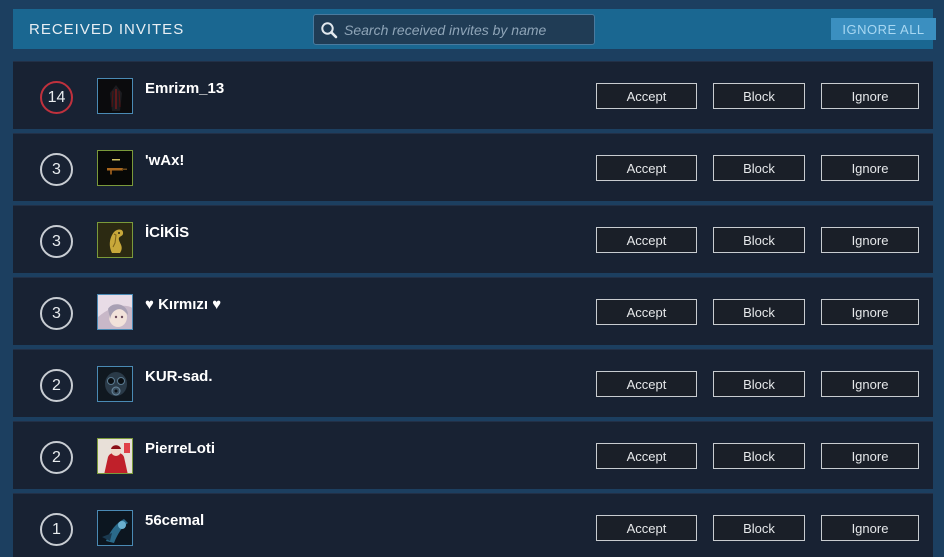 The width and height of the screenshot is (944, 557). I want to click on blue-figure-avatar, so click(115, 528).